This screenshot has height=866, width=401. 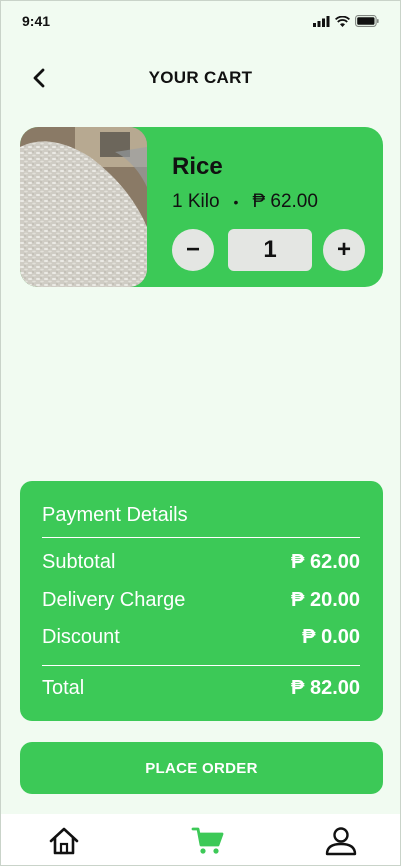 I want to click on delivery-charge-row: Delivery Charge ₱ 20.00, so click(x=201, y=600).